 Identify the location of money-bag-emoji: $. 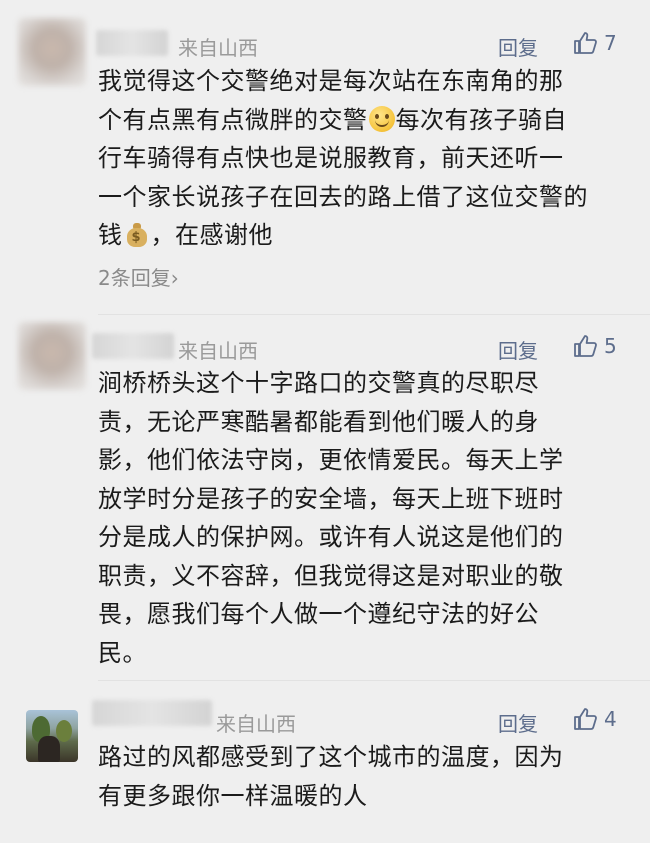
(137, 234).